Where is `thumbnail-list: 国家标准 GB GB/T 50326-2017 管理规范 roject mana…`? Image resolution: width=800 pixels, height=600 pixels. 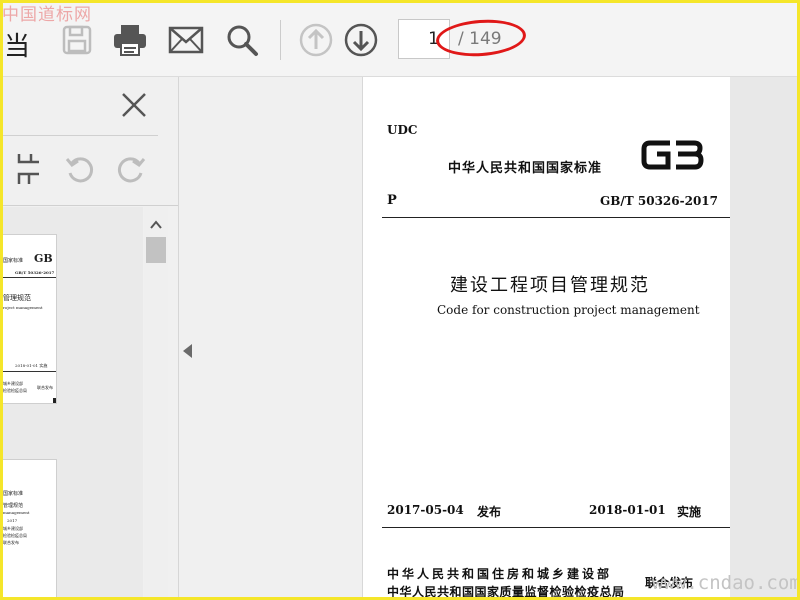
thumbnail-list: 国家标准 GB GB/T 50326-2017 管理规范 roject mana… is located at coordinates (71, 403).